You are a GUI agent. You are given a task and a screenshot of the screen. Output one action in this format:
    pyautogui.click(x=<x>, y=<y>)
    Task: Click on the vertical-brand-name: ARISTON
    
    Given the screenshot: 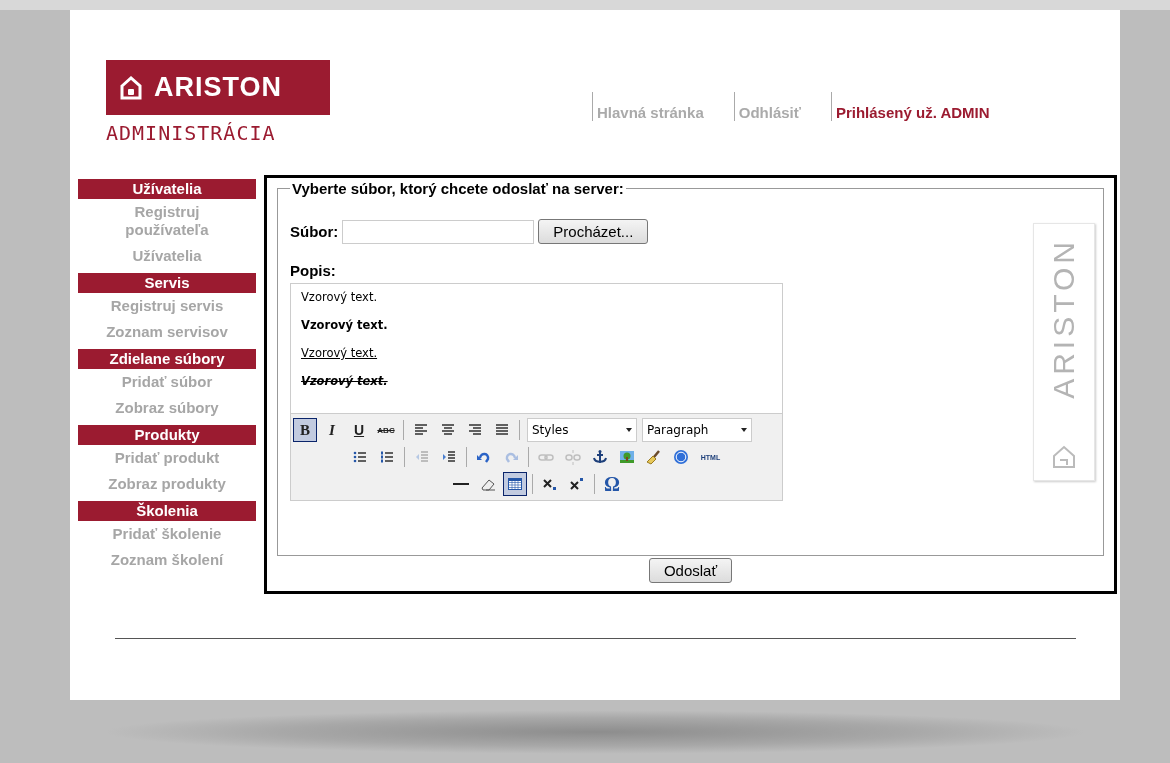 What is the action you would take?
    pyautogui.click(x=1064, y=318)
    